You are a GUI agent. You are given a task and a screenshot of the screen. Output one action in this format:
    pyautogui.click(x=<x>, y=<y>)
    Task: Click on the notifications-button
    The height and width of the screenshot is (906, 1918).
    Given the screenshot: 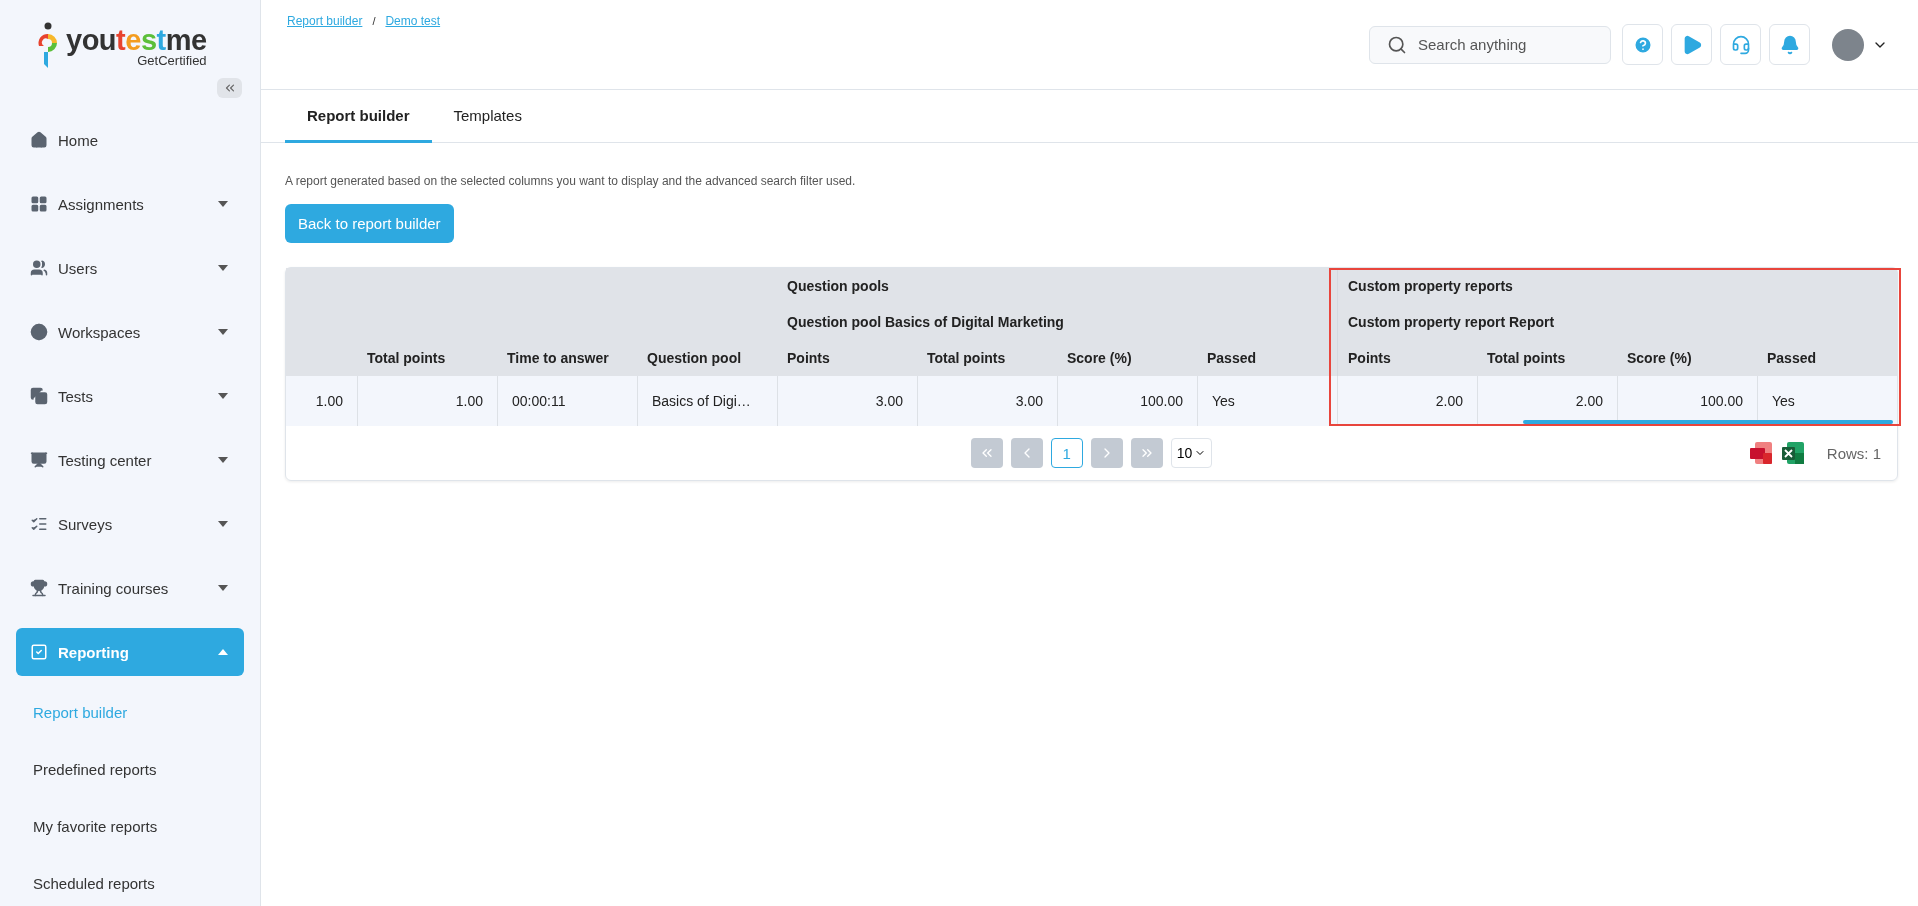 What is the action you would take?
    pyautogui.click(x=1789, y=44)
    